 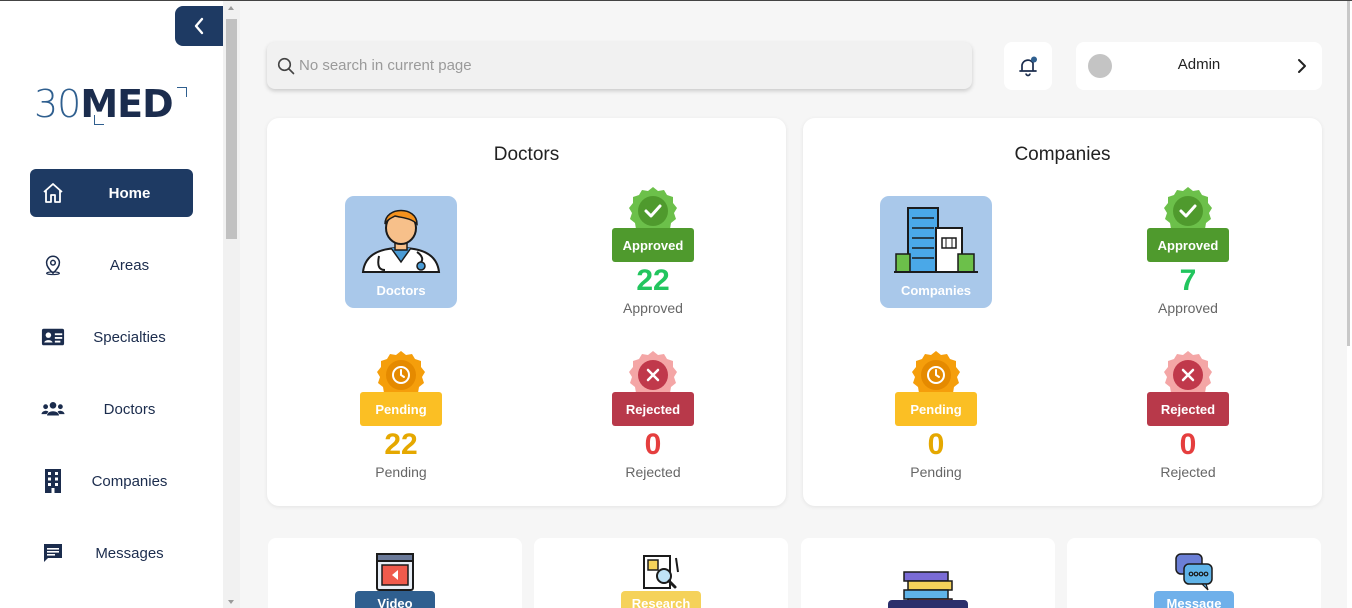 I want to click on companies-approved-stat: Approved 7 Approved, so click(x=1188, y=250).